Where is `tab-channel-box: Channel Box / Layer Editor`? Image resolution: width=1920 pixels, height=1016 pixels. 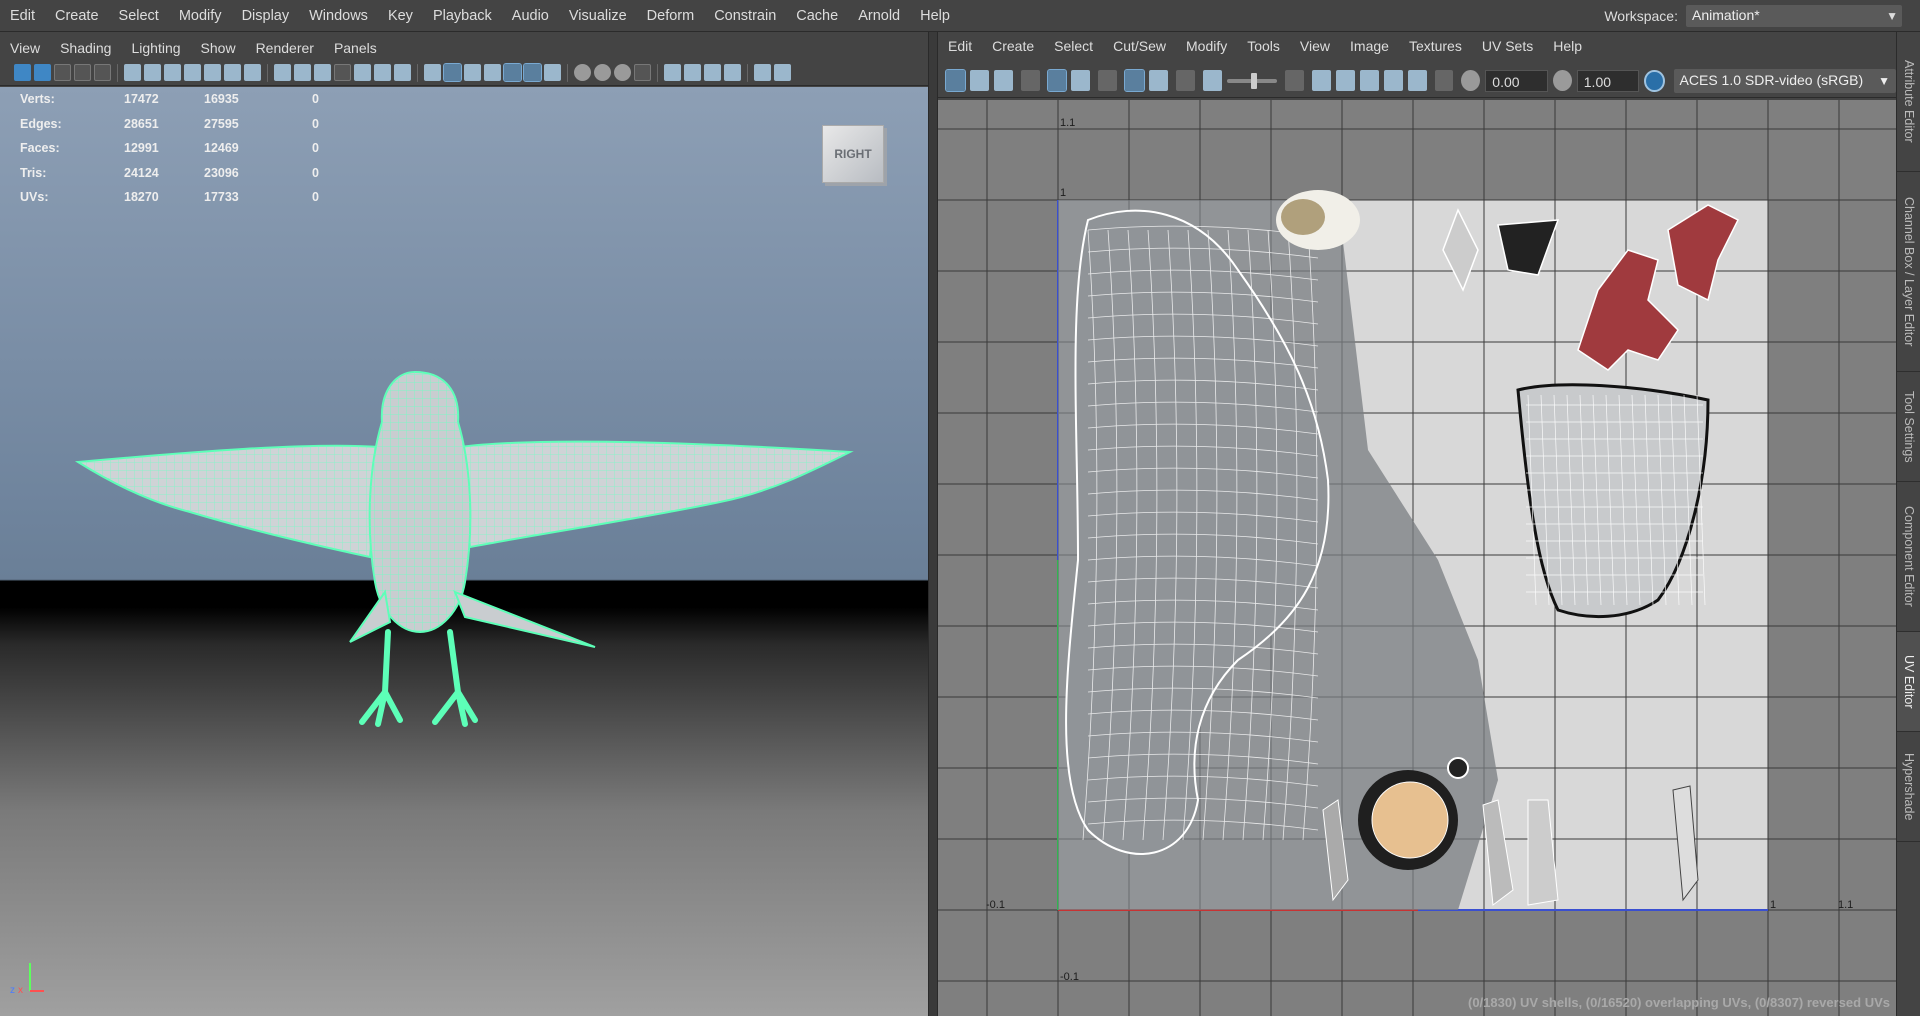 tab-channel-box: Channel Box / Layer Editor is located at coordinates (1908, 272).